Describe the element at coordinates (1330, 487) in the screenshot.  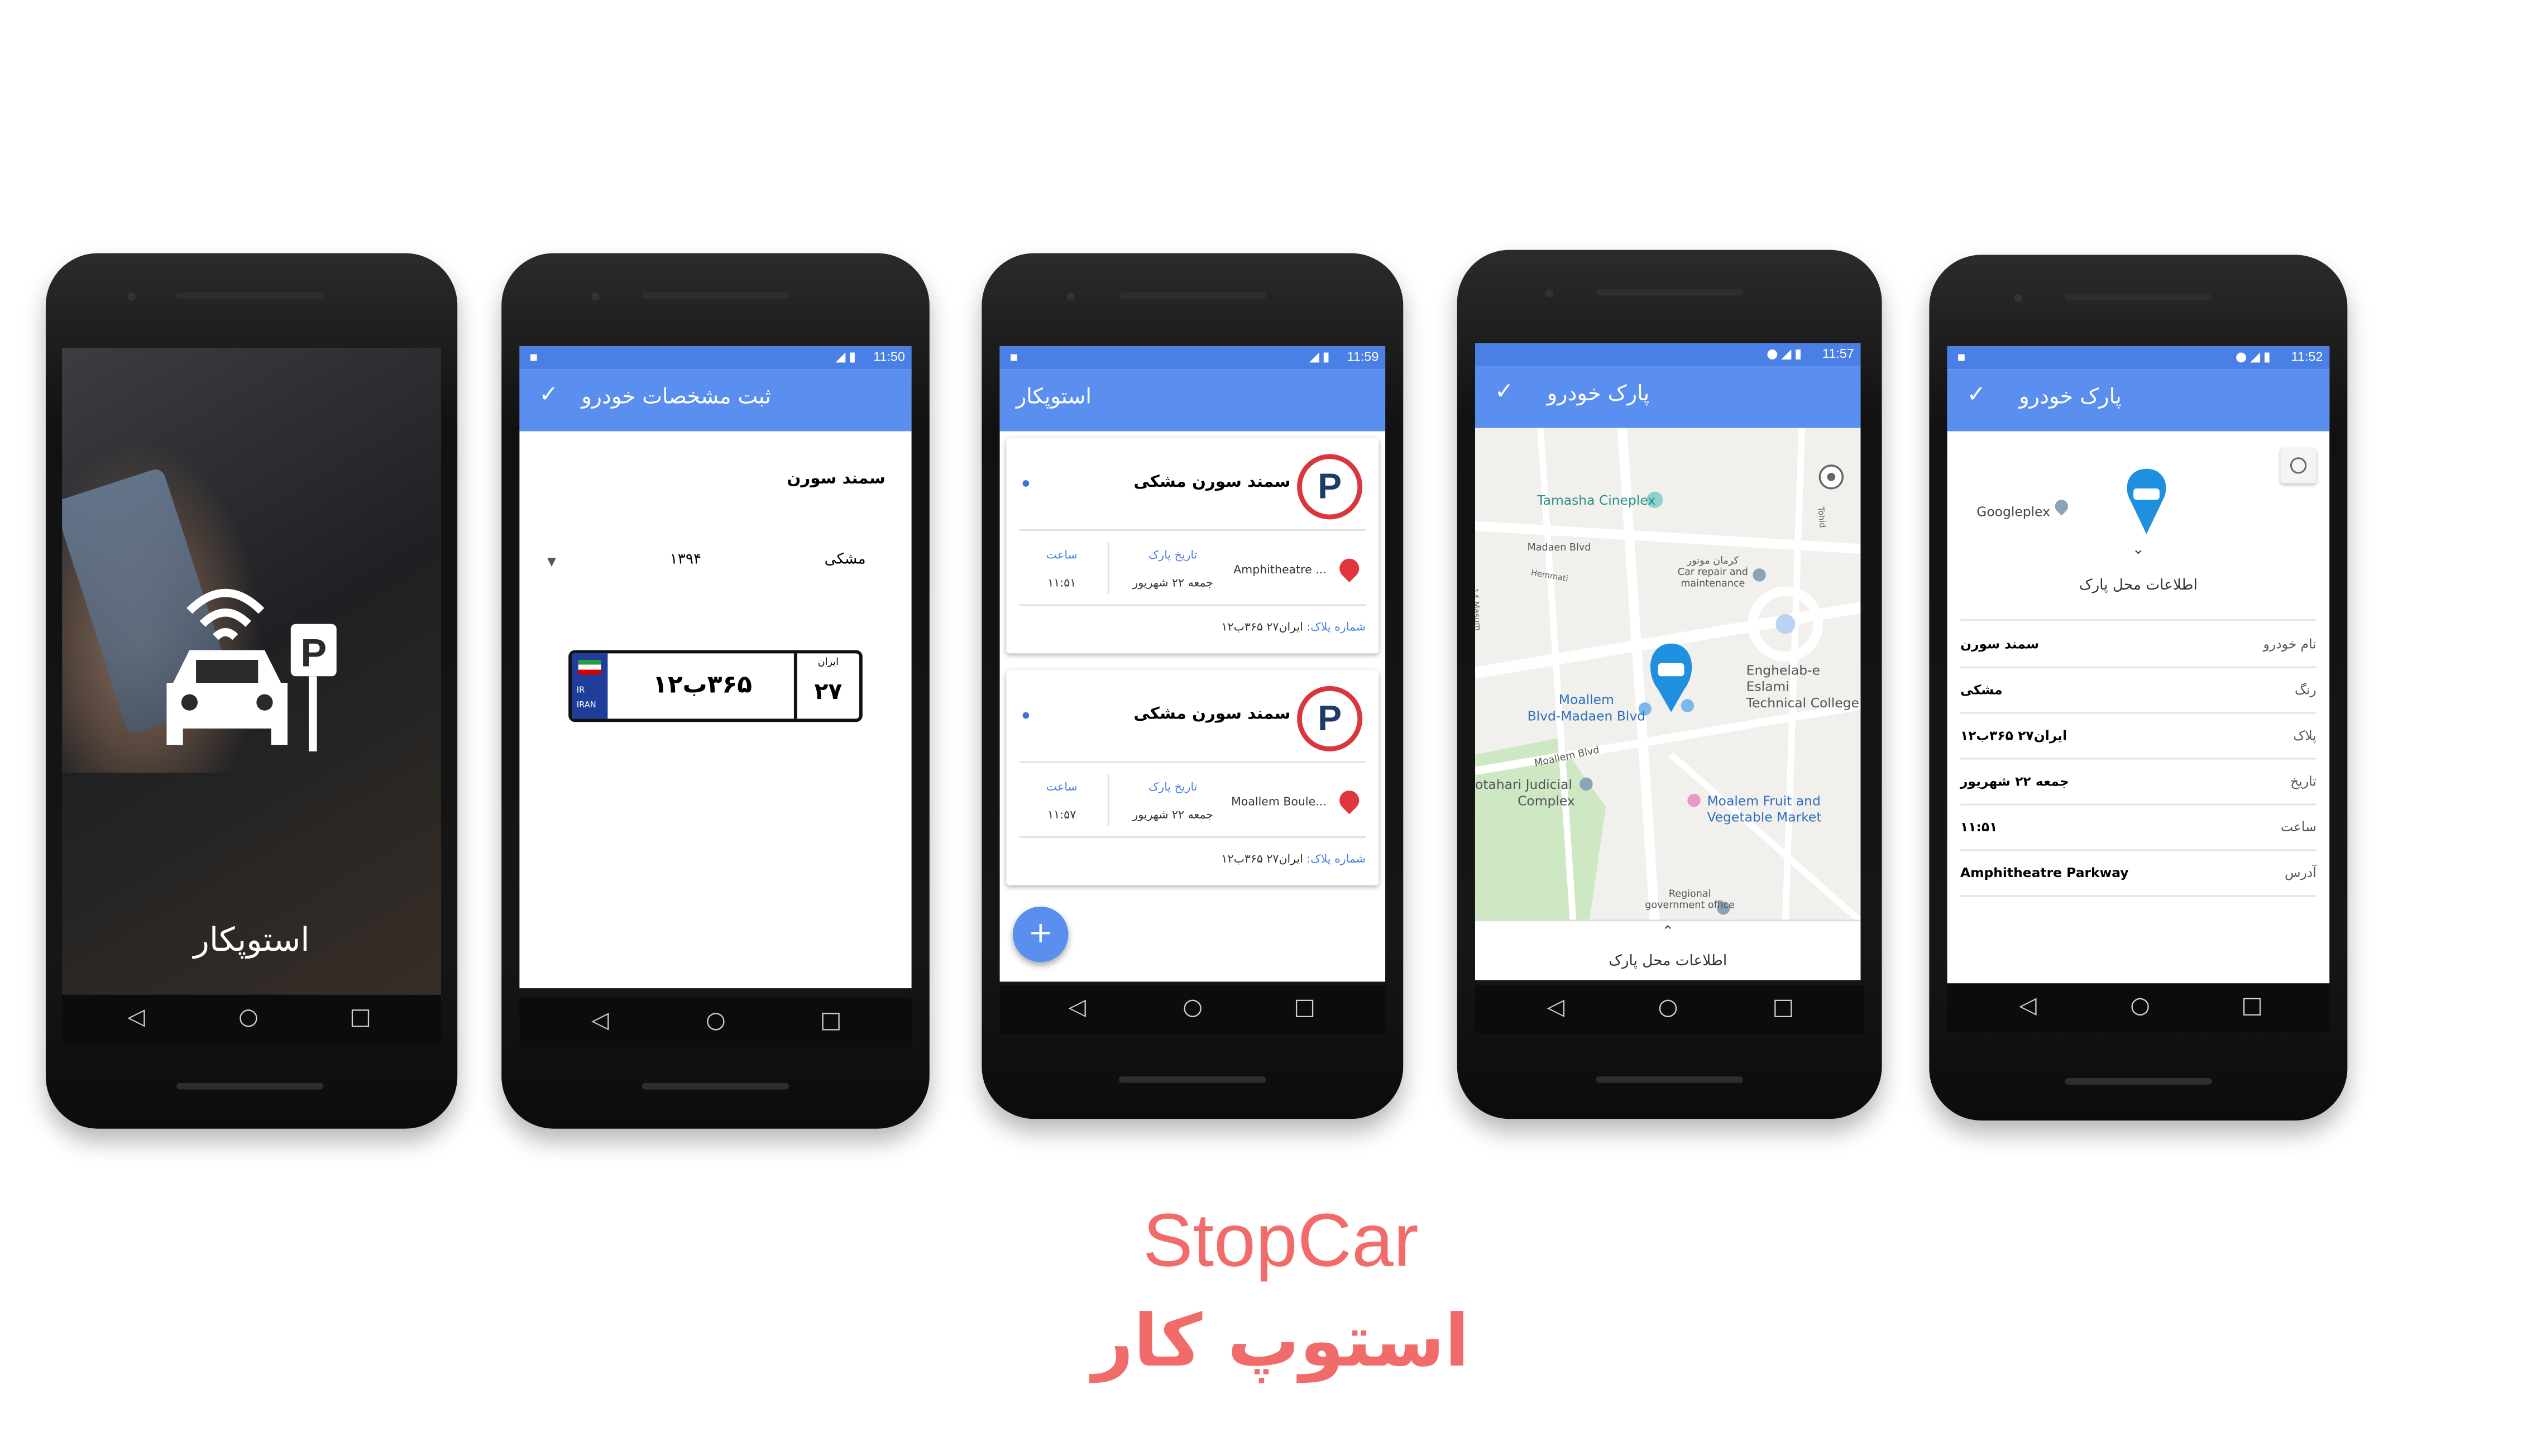
I see `parking-p-icon: P` at that location.